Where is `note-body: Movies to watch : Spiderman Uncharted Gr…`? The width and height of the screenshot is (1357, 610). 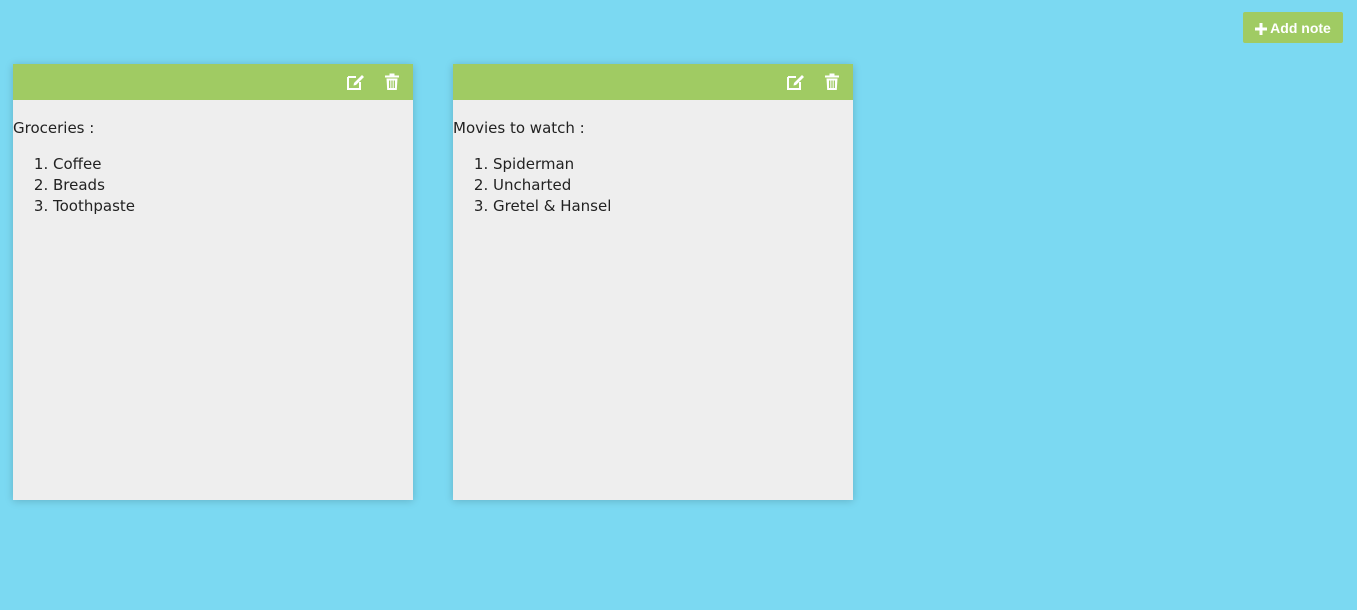
note-body: Movies to watch : Spiderman Uncharted Gr… is located at coordinates (653, 158).